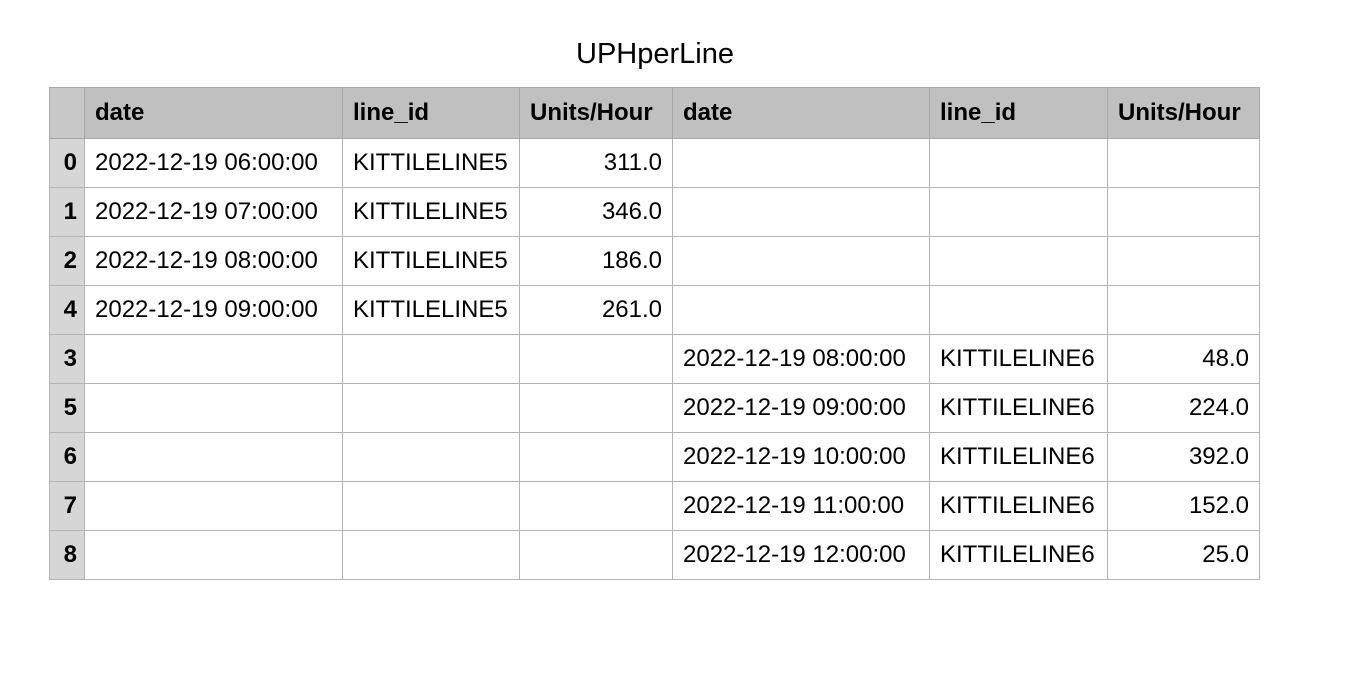  What do you see at coordinates (801, 457) in the screenshot?
I see `cell-date: 2022-12-19 10:00:00` at bounding box center [801, 457].